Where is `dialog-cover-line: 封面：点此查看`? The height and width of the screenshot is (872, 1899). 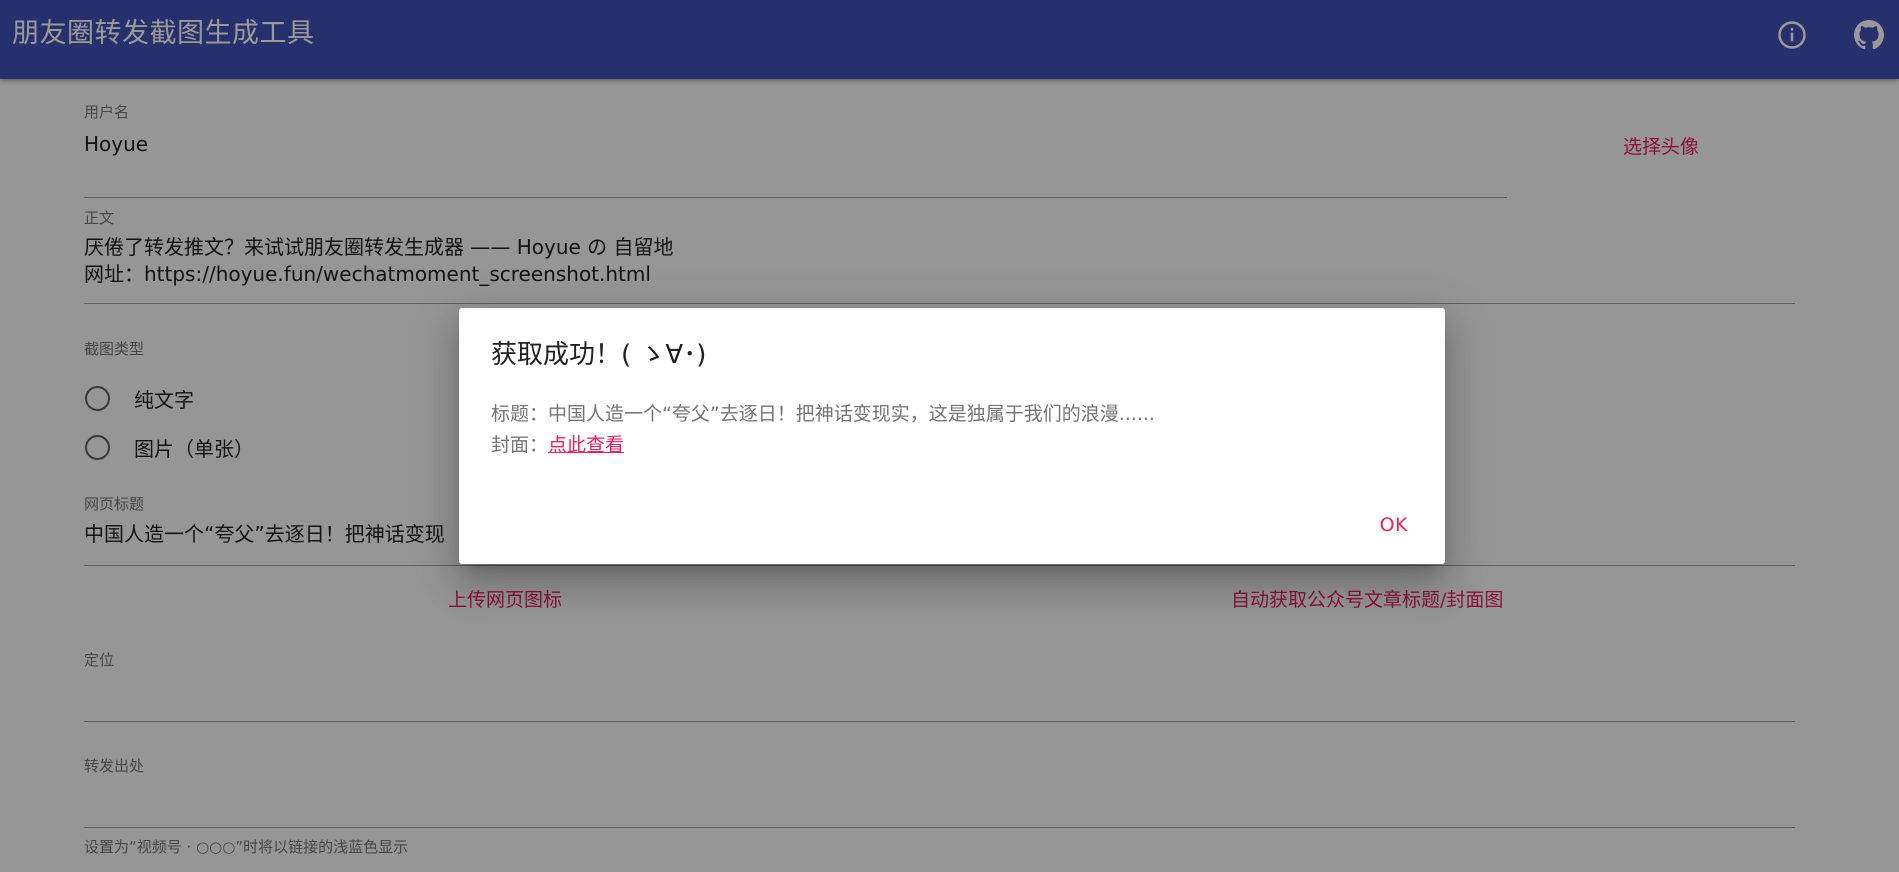
dialog-cover-line: 封面：点此查看 is located at coordinates (557, 445).